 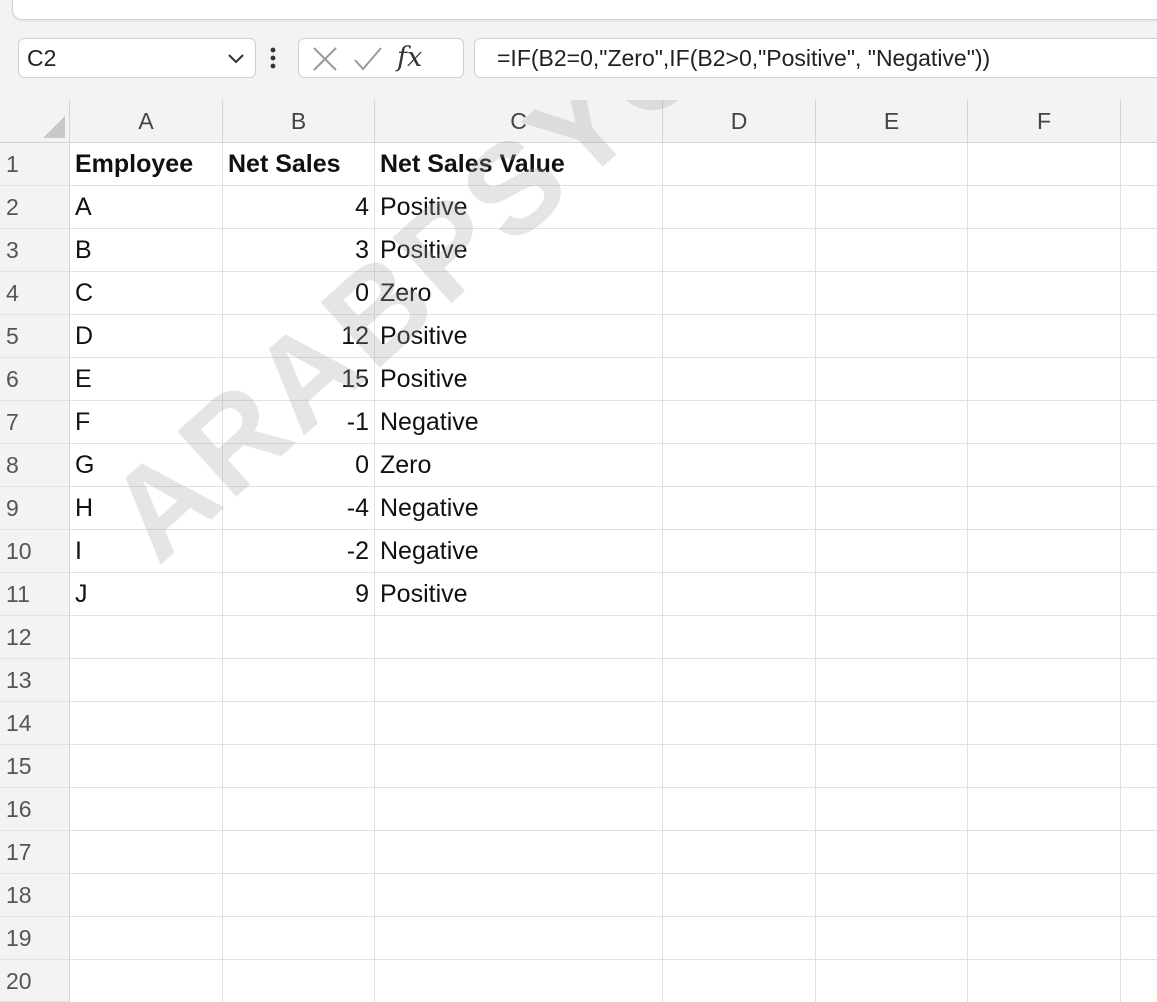 I want to click on row-header-5: 5, so click(x=35, y=336).